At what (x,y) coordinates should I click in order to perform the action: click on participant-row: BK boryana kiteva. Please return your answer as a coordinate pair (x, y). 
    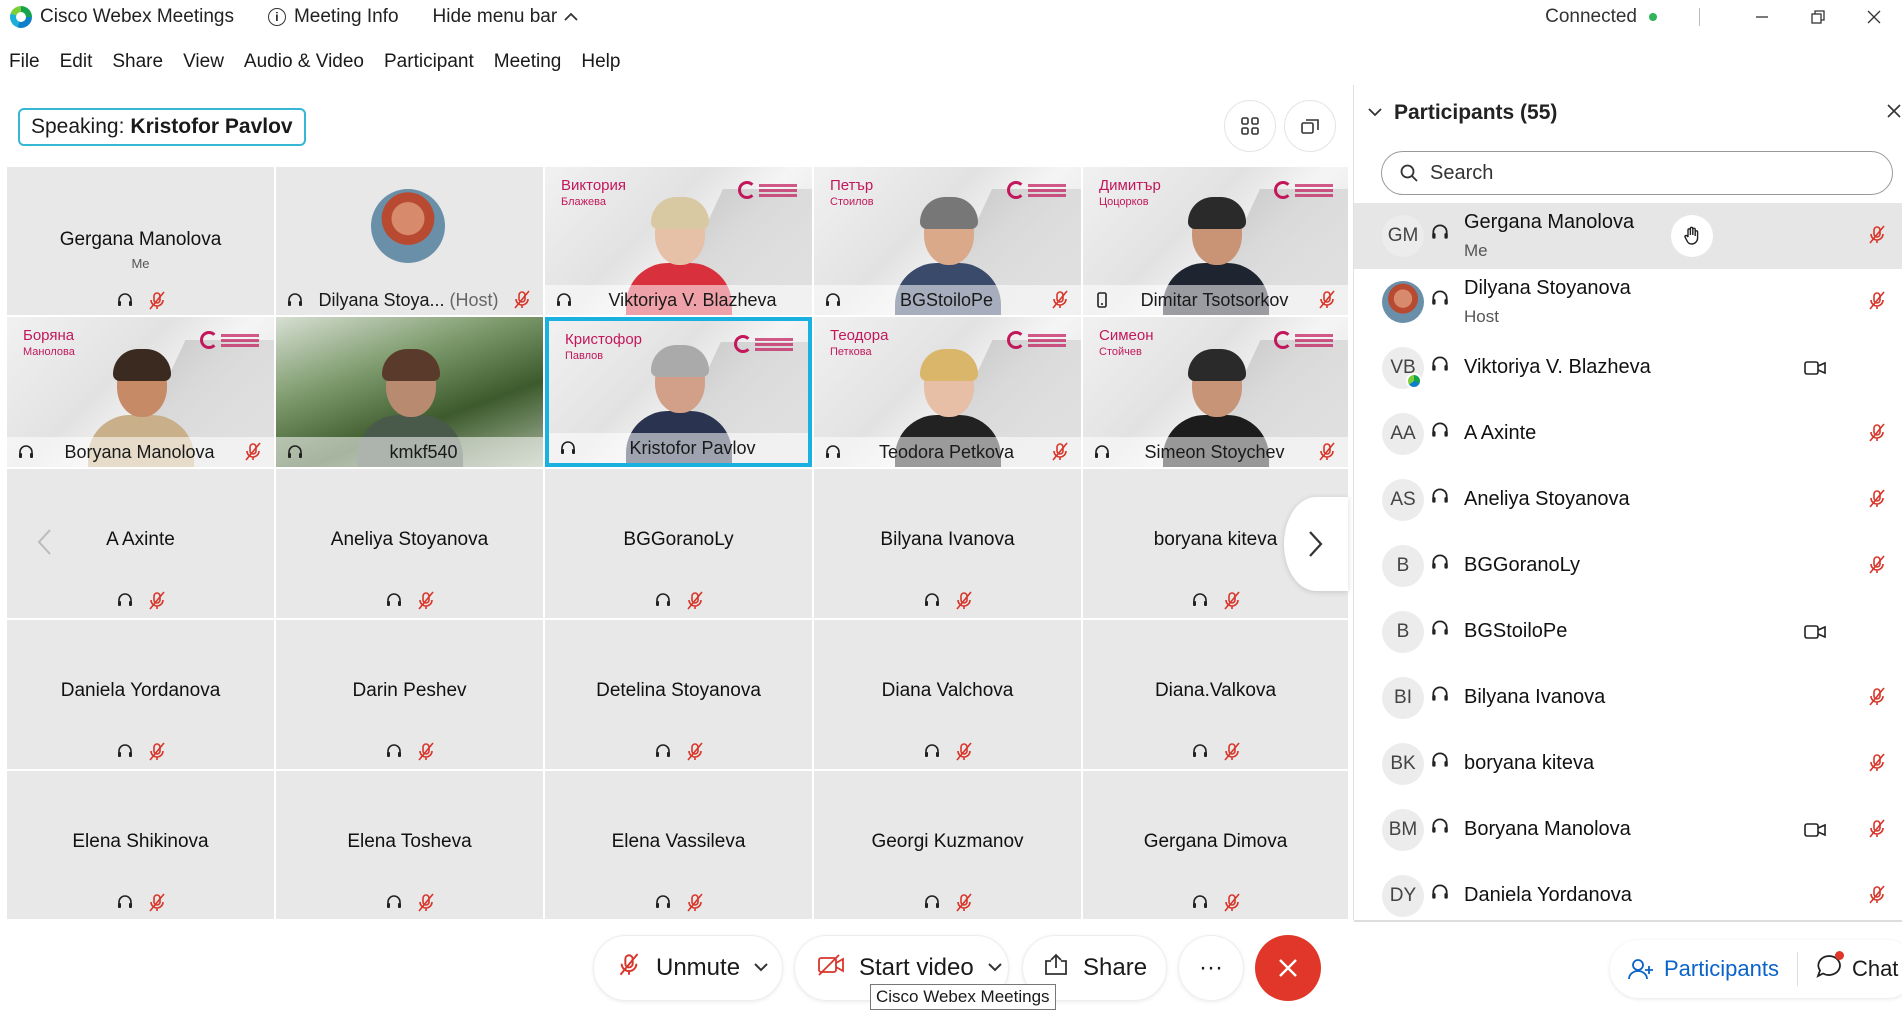
    Looking at the image, I should click on (1628, 764).